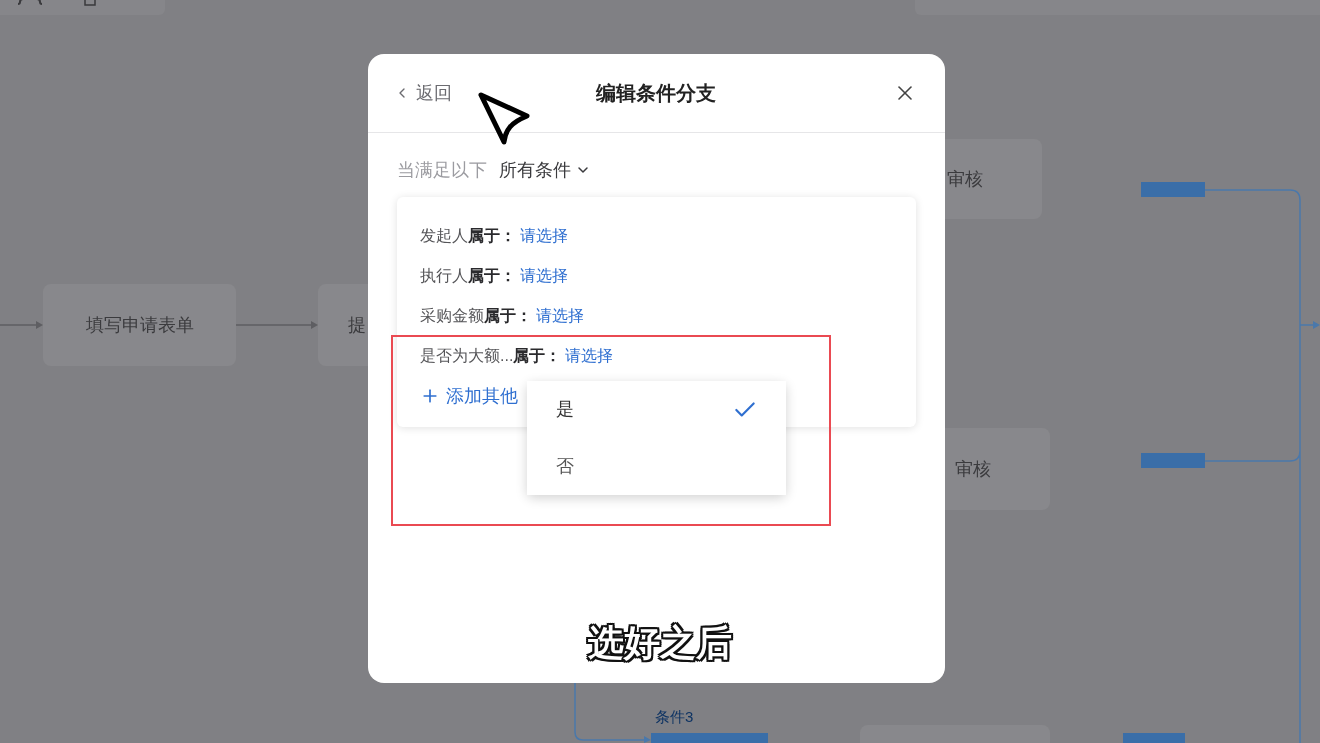 The image size is (1320, 743). Describe the element at coordinates (21, 325) in the screenshot. I see `connector-arrow` at that location.